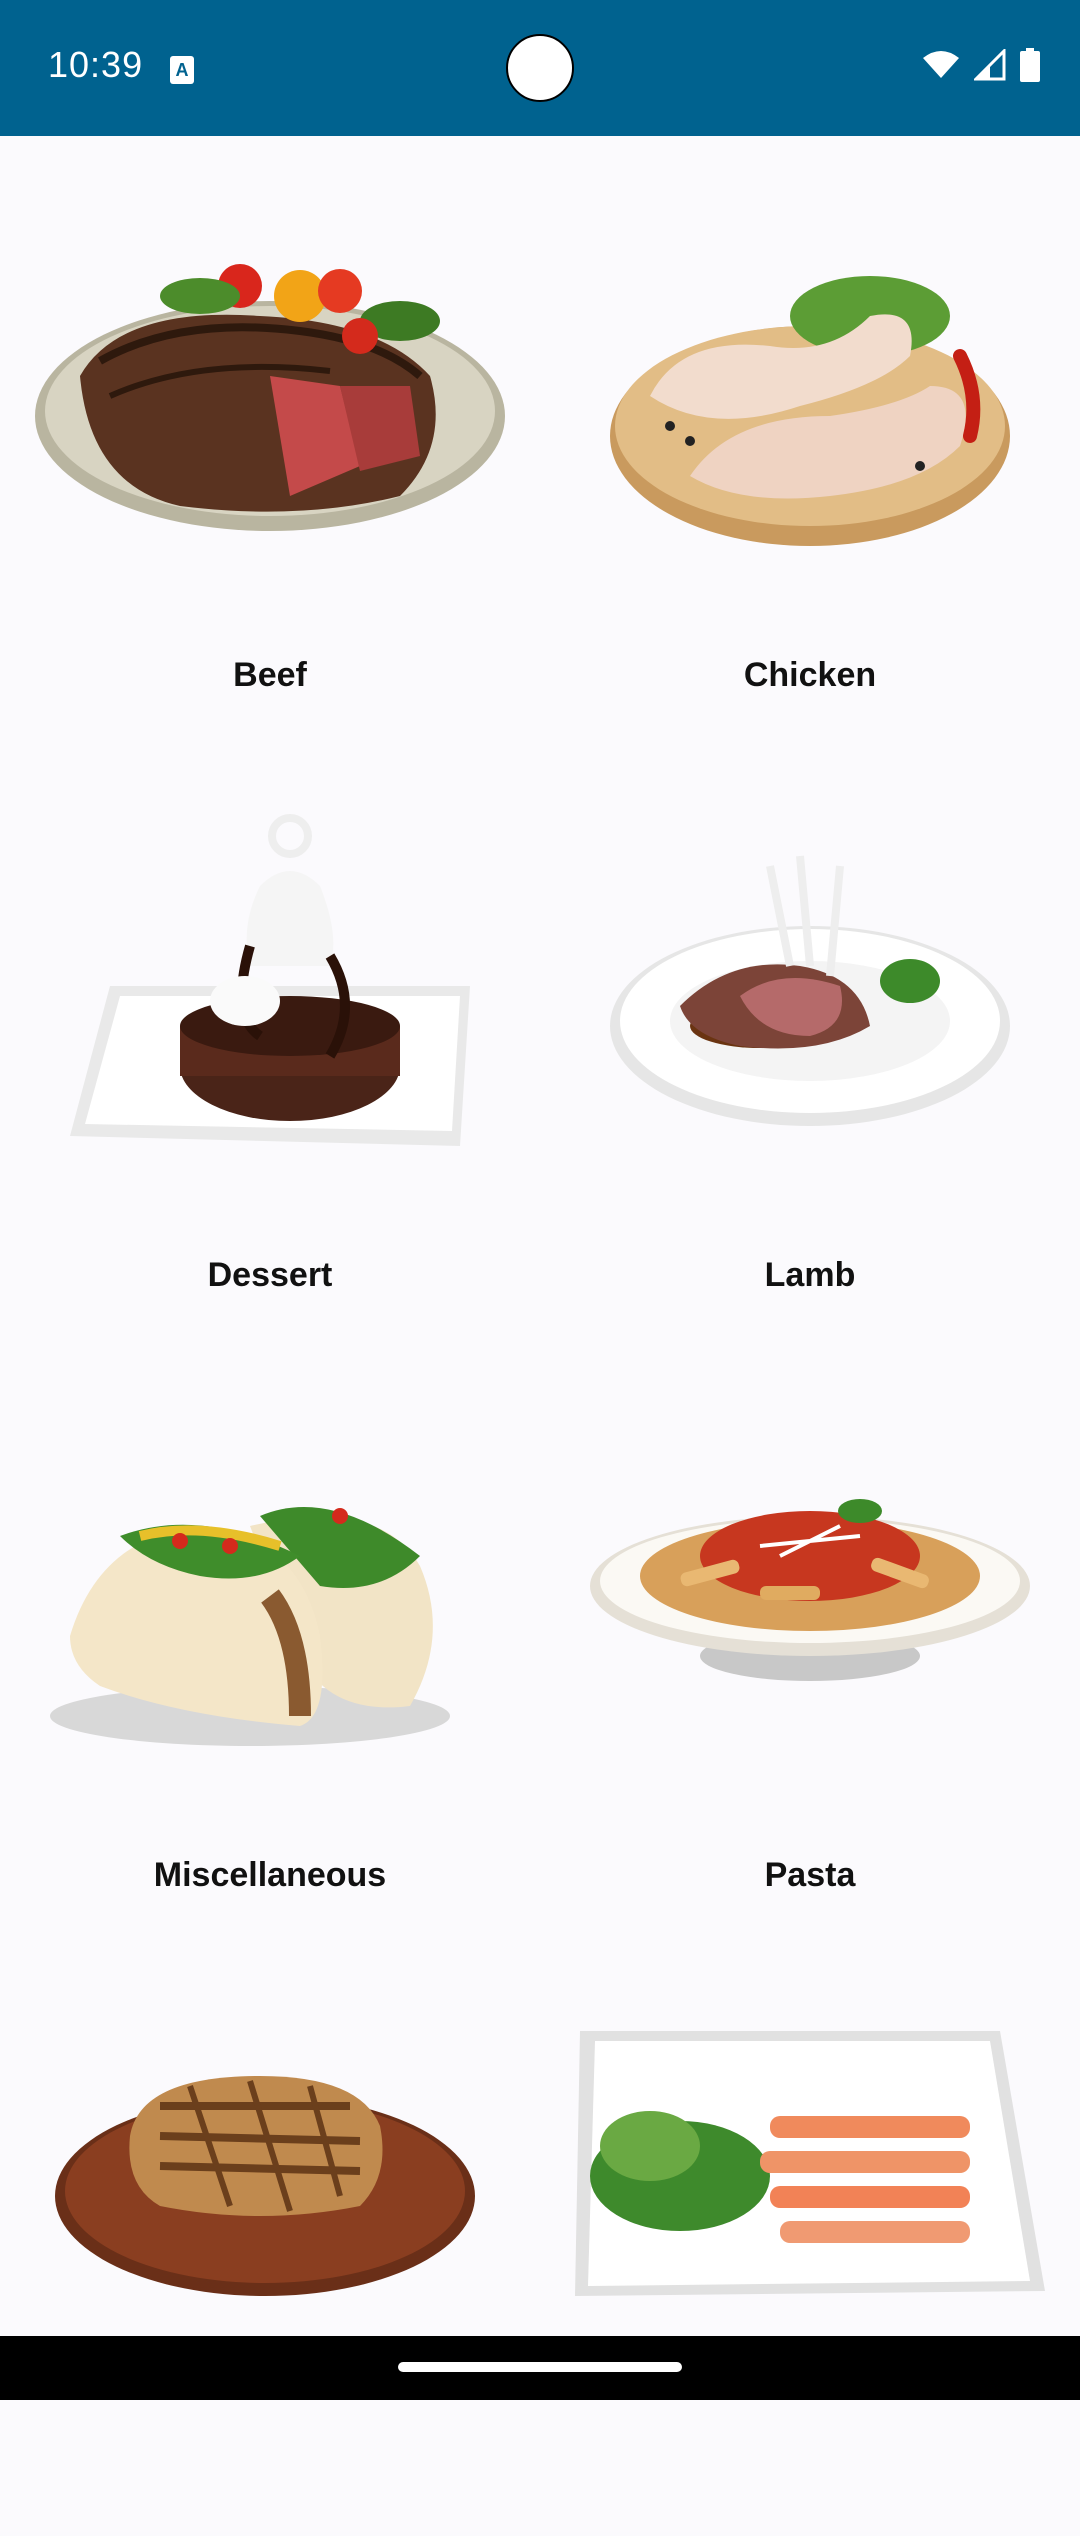 The height and width of the screenshot is (2536, 1080). Describe the element at coordinates (270, 1875) in the screenshot. I see `category-label: Miscellaneous` at that location.